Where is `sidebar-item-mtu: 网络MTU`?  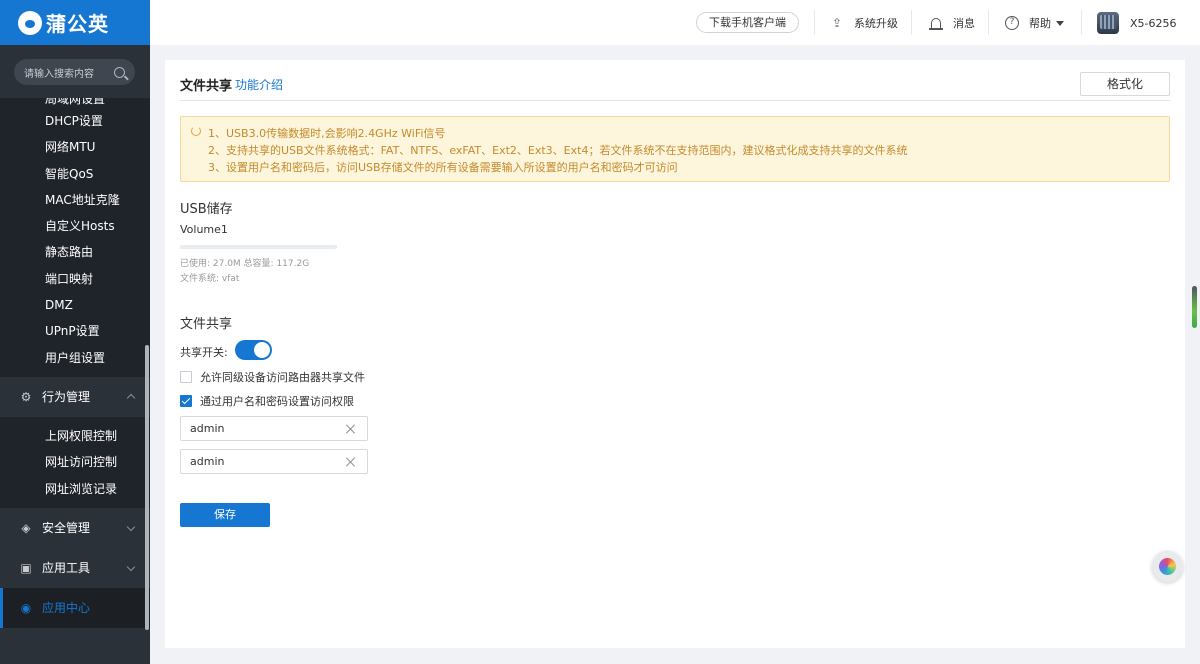 sidebar-item-mtu: 网络MTU is located at coordinates (75, 147).